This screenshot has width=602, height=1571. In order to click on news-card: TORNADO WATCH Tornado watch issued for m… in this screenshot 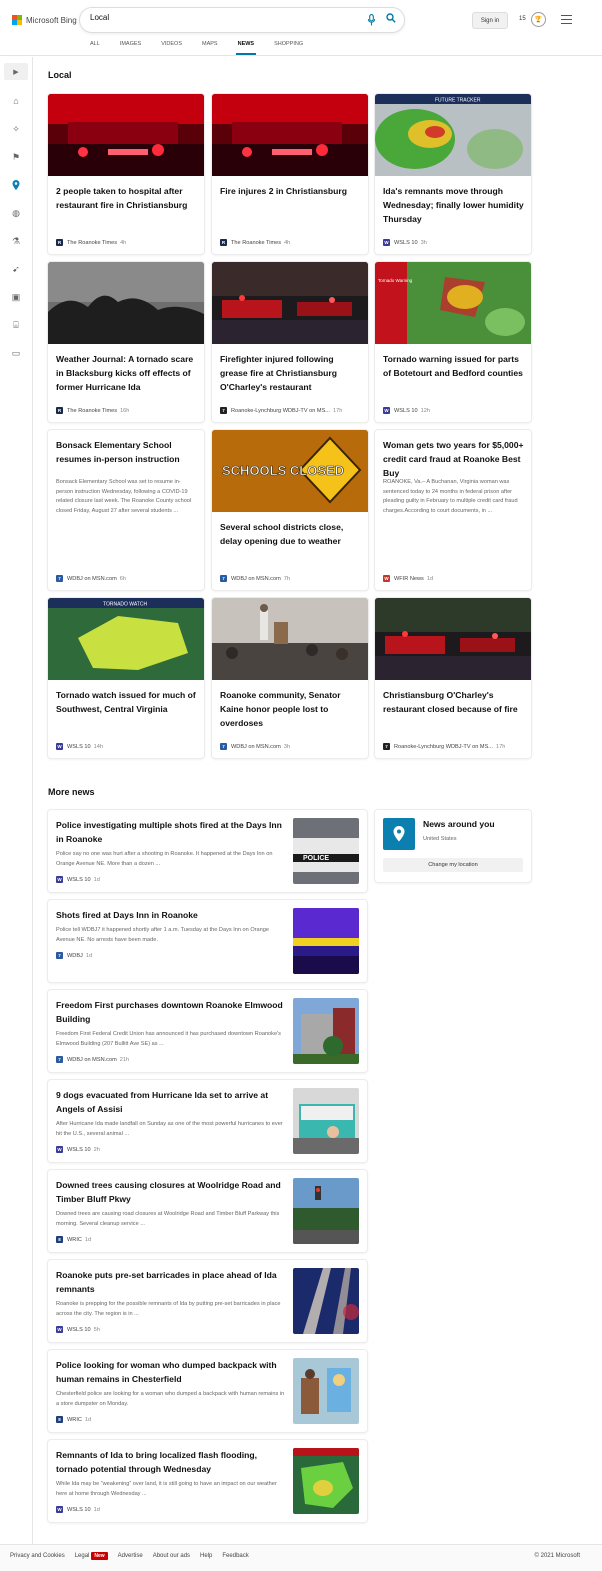, I will do `click(126, 678)`.